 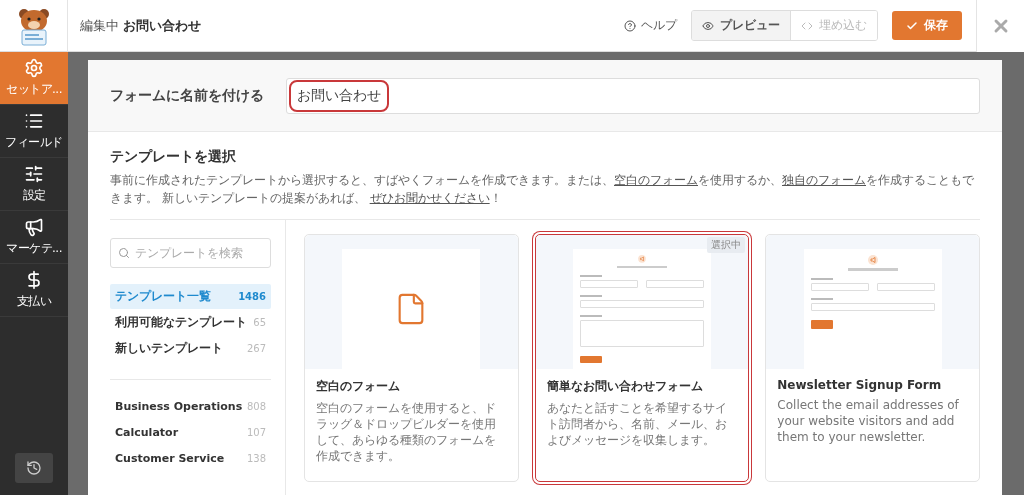 What do you see at coordinates (162, 25) in the screenshot?
I see `form-title: お問い合わせ` at bounding box center [162, 25].